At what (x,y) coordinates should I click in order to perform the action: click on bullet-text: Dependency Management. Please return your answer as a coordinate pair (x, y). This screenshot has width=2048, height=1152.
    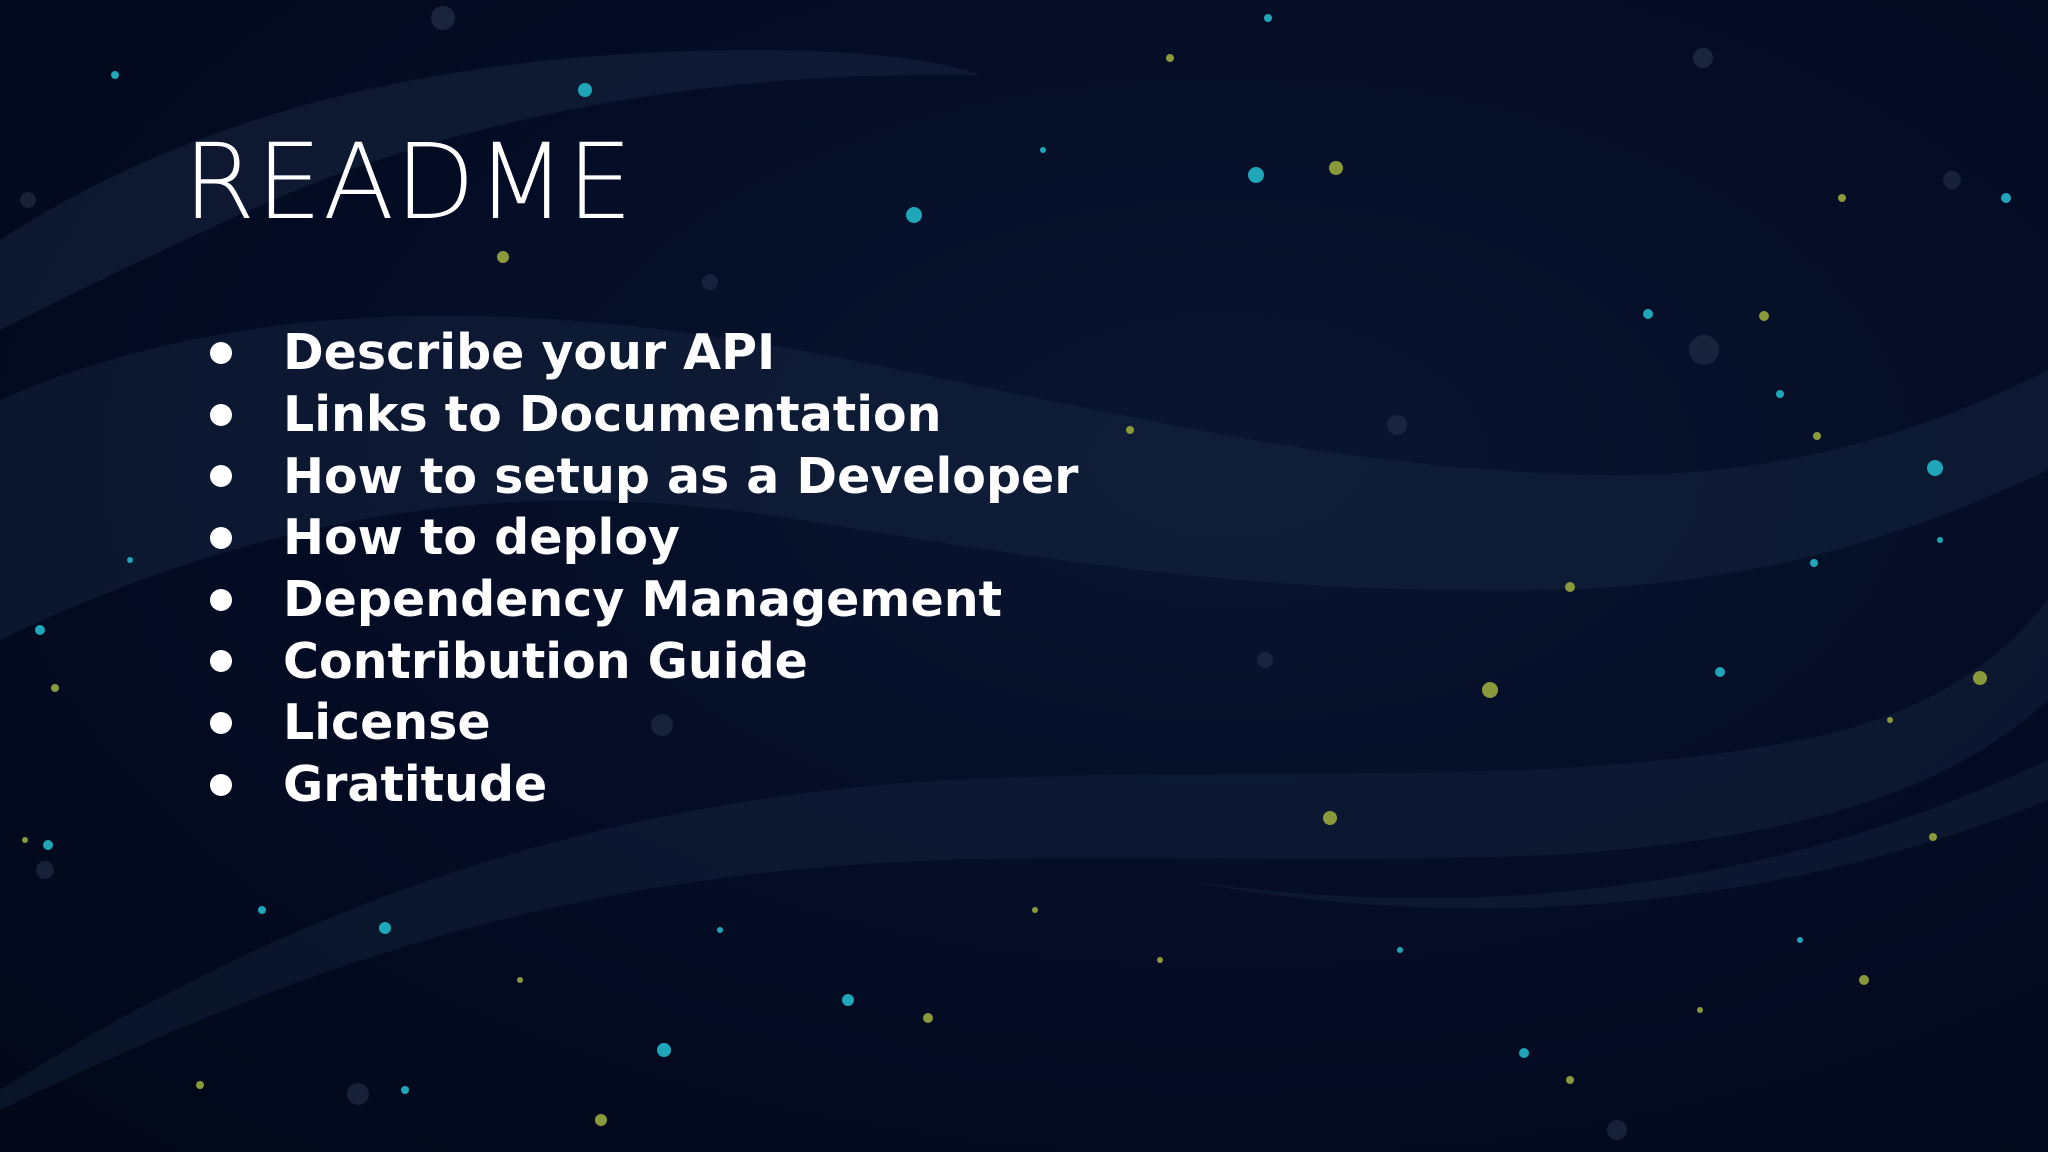
    Looking at the image, I should click on (643, 600).